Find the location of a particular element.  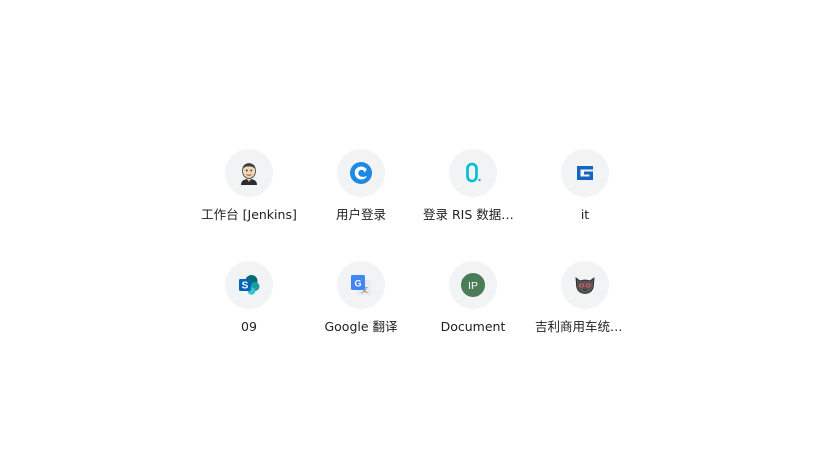

cat-face-icon is located at coordinates (585, 285).